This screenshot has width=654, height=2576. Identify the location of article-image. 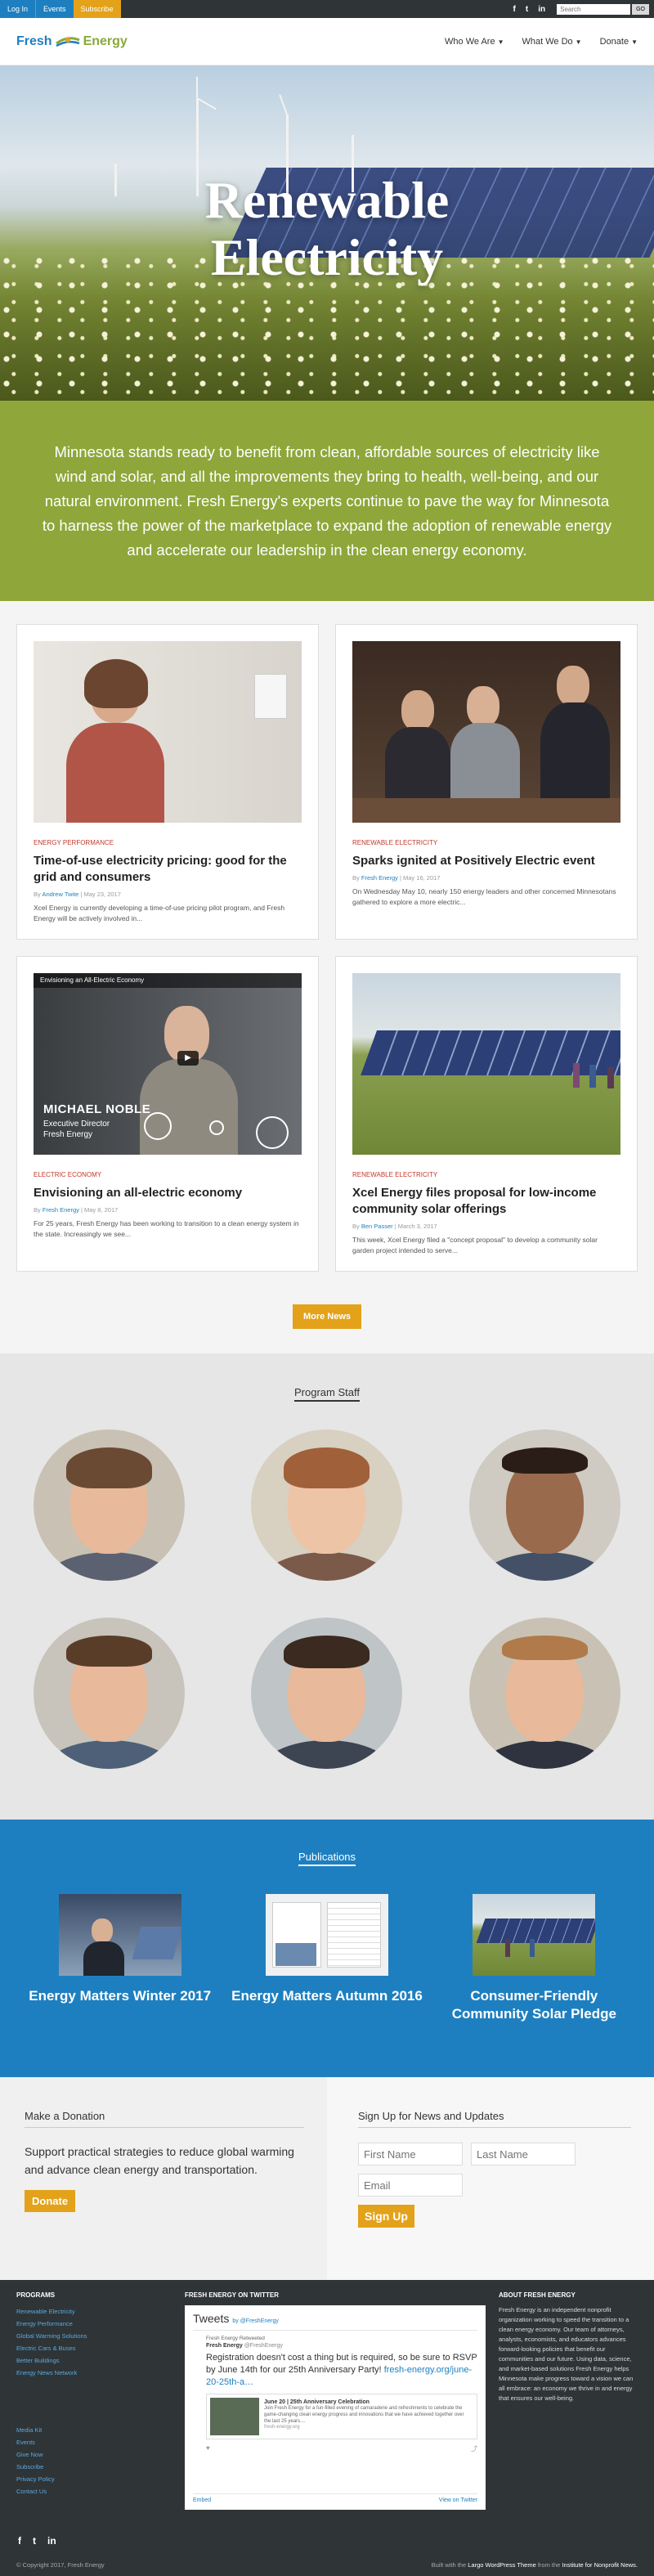
(168, 732).